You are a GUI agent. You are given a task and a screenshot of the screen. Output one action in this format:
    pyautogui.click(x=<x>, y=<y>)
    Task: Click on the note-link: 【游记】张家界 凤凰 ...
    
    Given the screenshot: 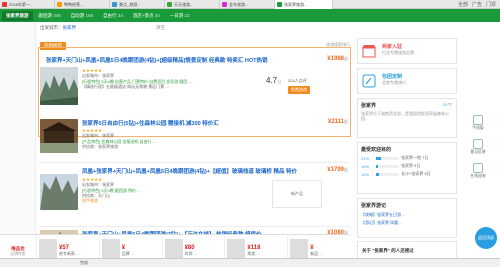 What is the action you would take?
    pyautogui.click(x=407, y=223)
    